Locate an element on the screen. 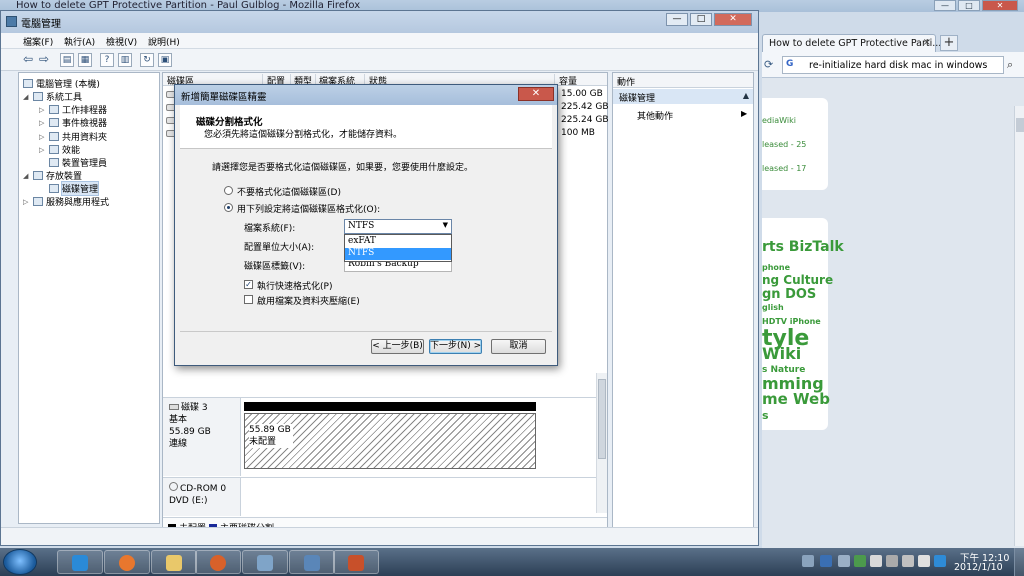 This screenshot has width=1024, height=576. tree-storage: ◢ 存放裝置 is located at coordinates (52, 175).